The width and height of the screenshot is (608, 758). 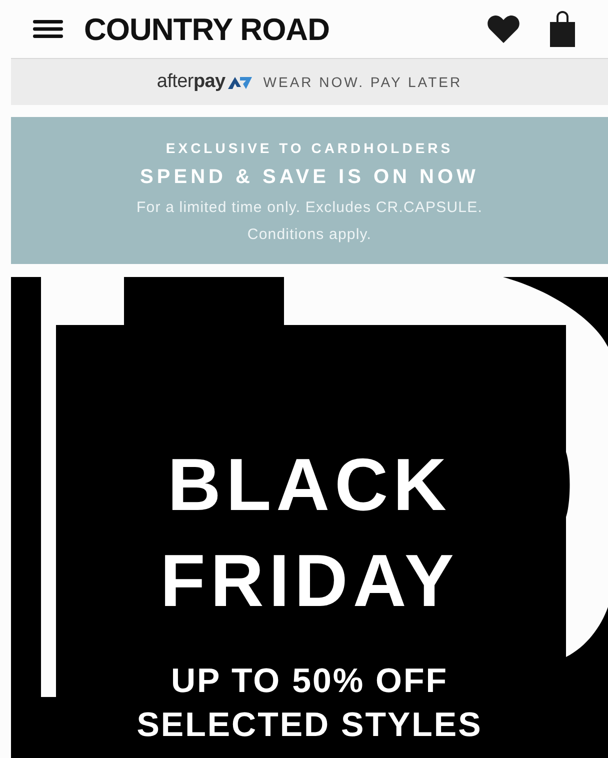 I want to click on promo-eyebrow: EXCLUSIVE TO CARDHOLDERS, so click(x=310, y=148).